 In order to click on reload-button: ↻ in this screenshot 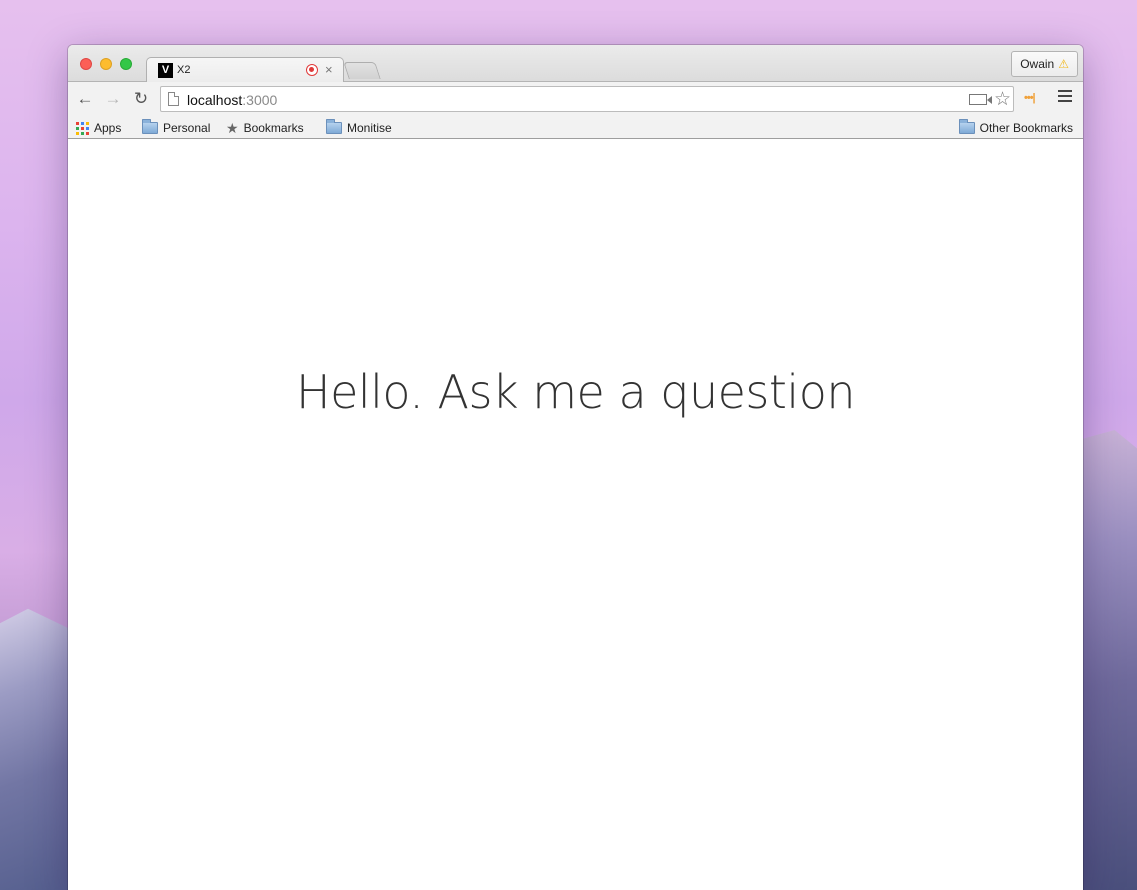, I will do `click(141, 99)`.